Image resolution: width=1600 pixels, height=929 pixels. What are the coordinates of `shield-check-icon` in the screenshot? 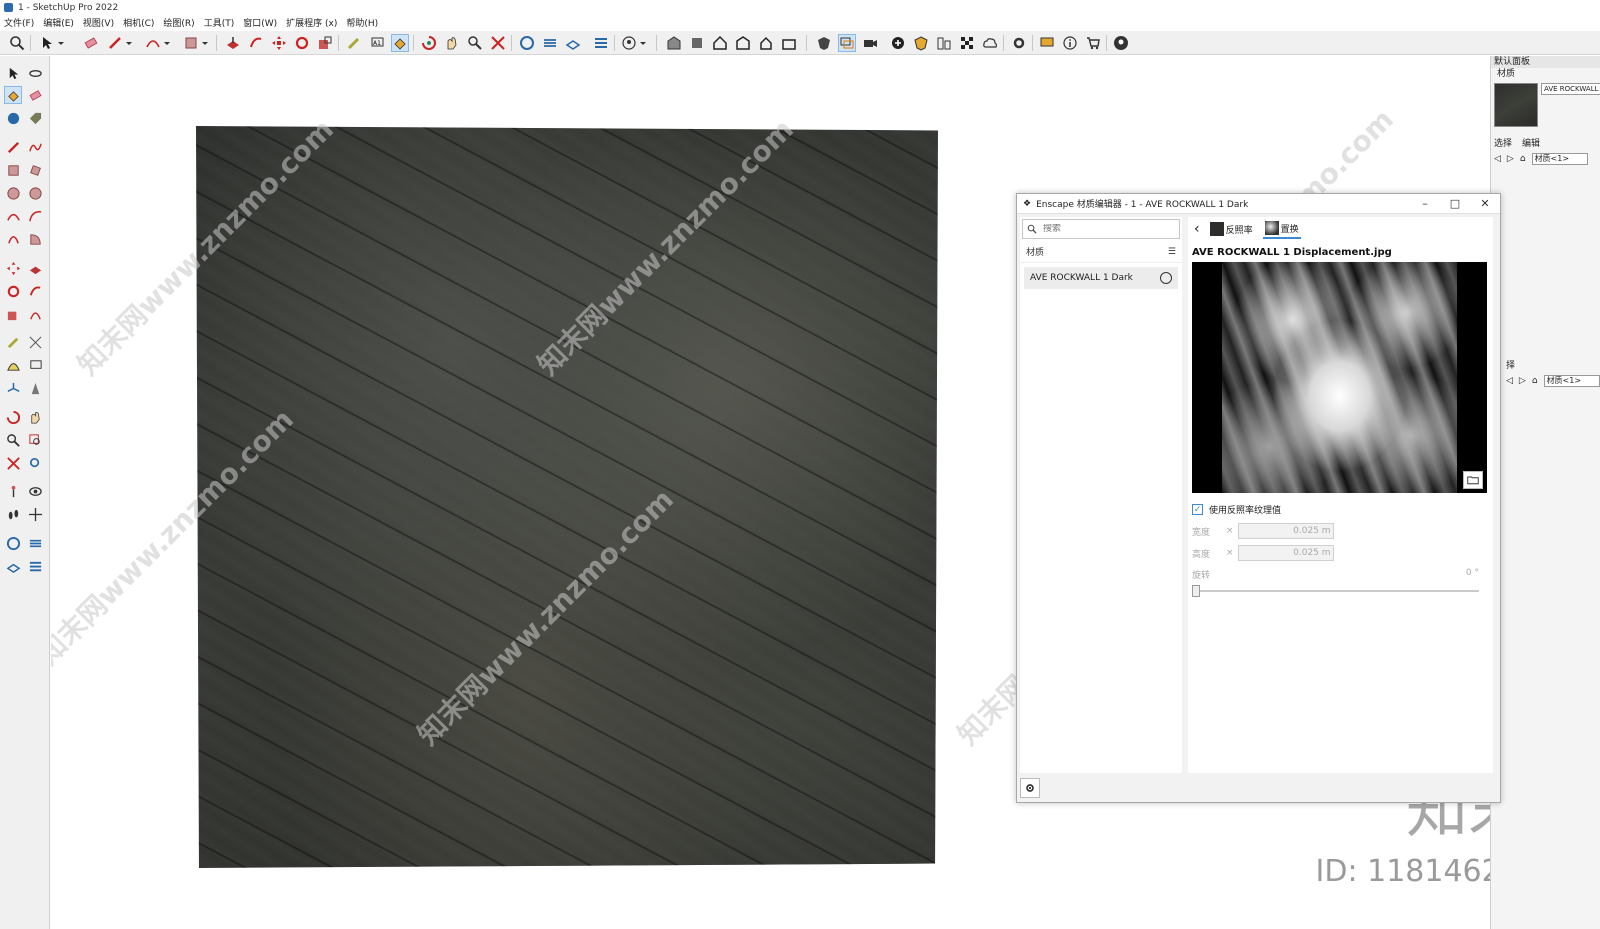 It's located at (824, 43).